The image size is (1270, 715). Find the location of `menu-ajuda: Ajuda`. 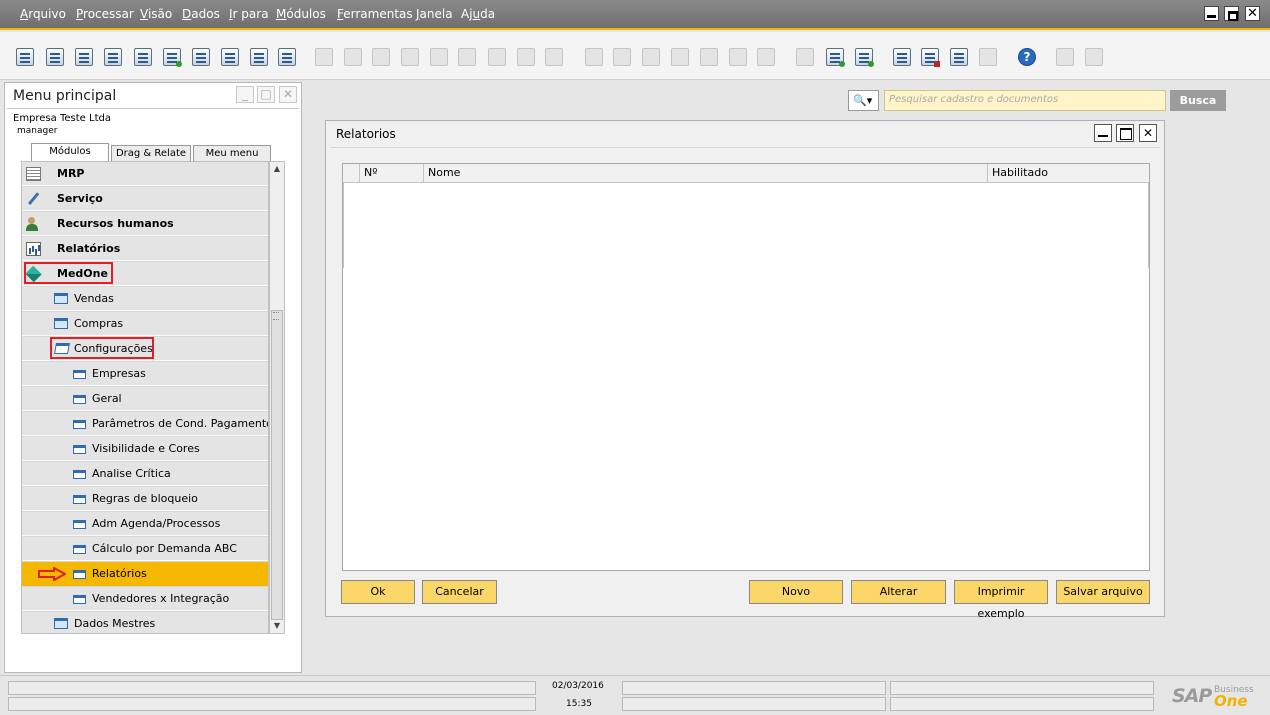

menu-ajuda: Ajuda is located at coordinates (478, 14).